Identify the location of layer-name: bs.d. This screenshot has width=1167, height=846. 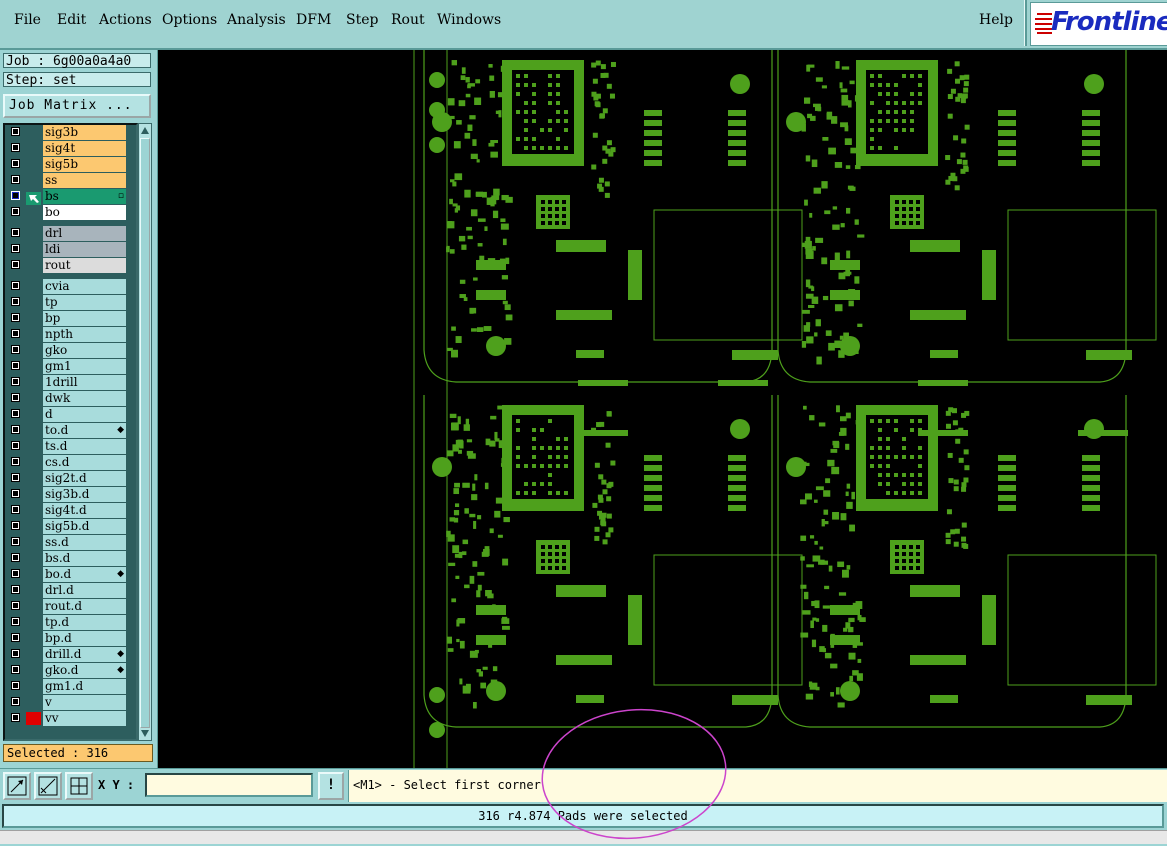
(84, 558).